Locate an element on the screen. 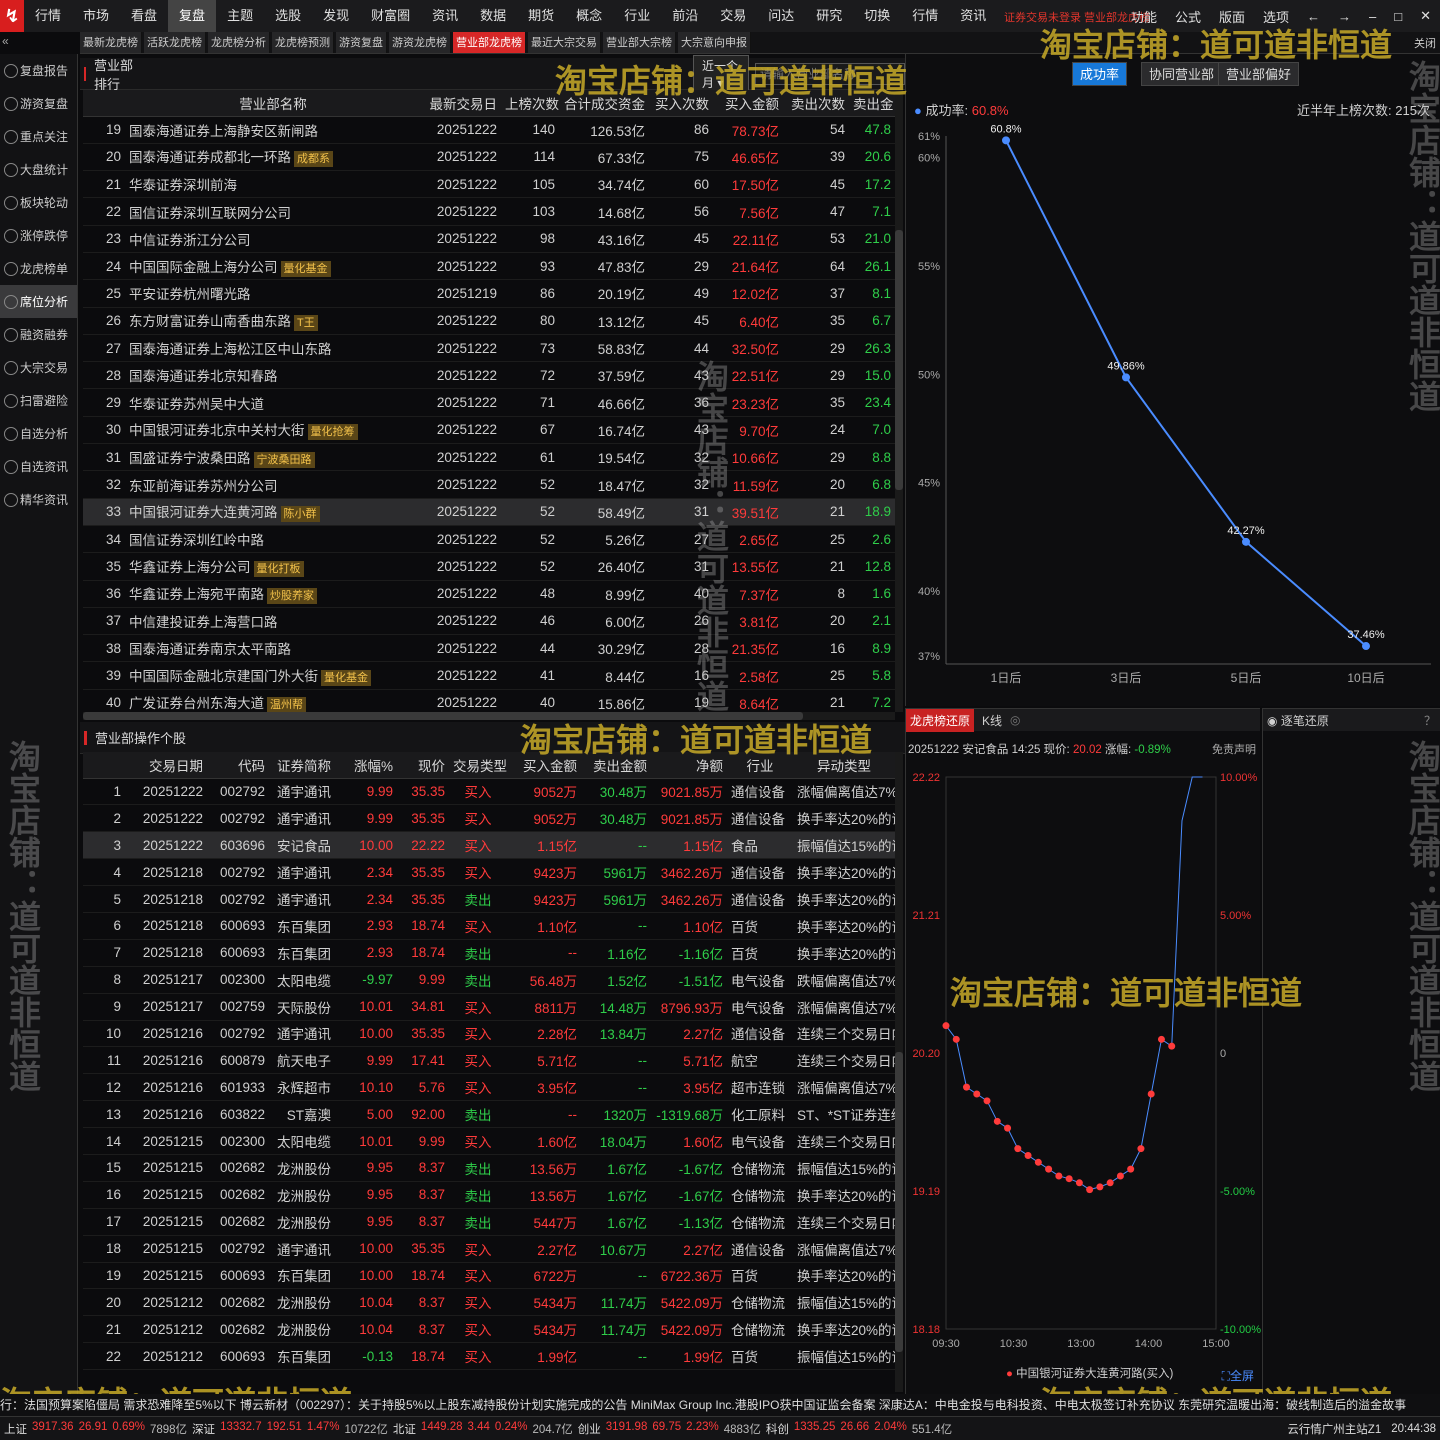  sidebar-item: 扫雷避险 is located at coordinates (38, 400).